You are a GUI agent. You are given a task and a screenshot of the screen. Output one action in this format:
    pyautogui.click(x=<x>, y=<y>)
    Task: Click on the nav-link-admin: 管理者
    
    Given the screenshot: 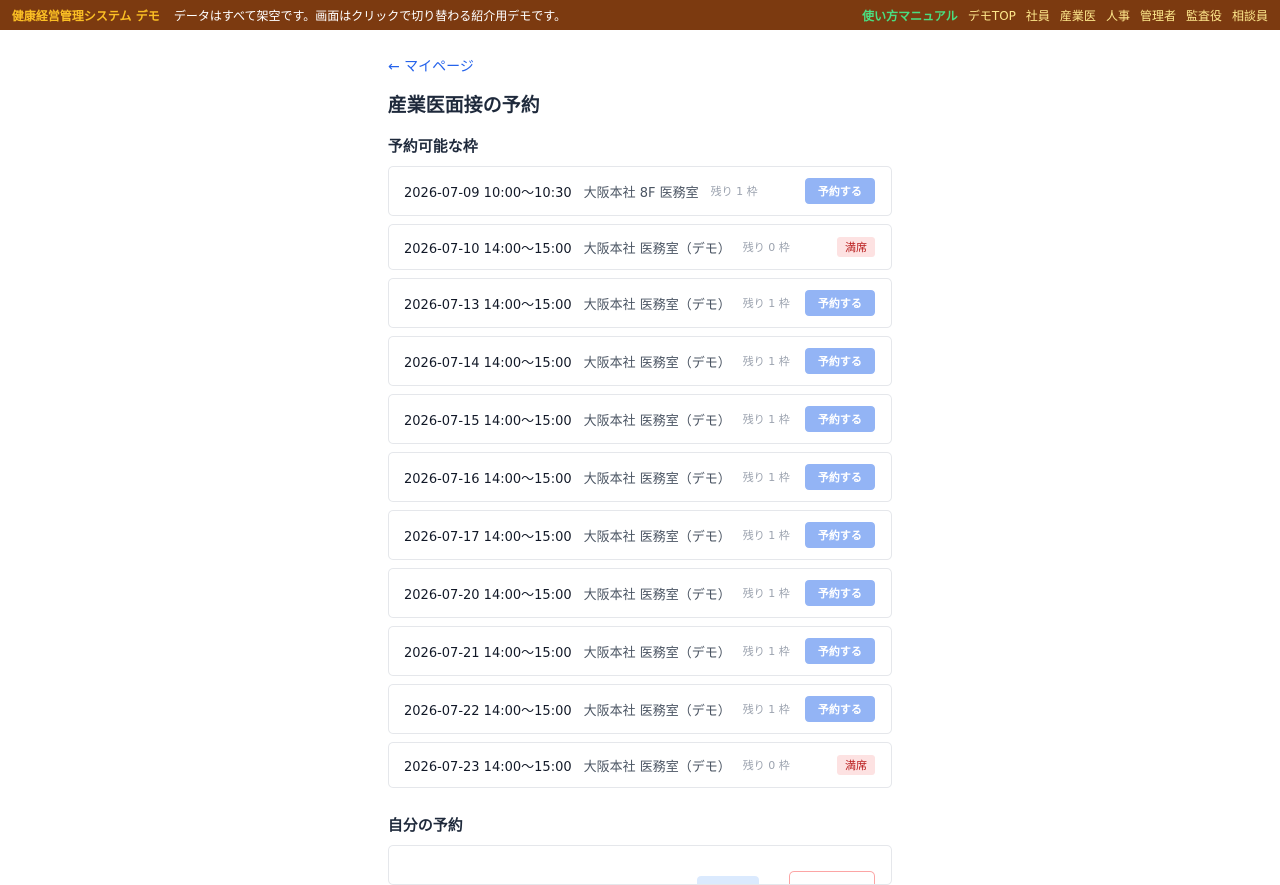 What is the action you would take?
    pyautogui.click(x=1158, y=15)
    